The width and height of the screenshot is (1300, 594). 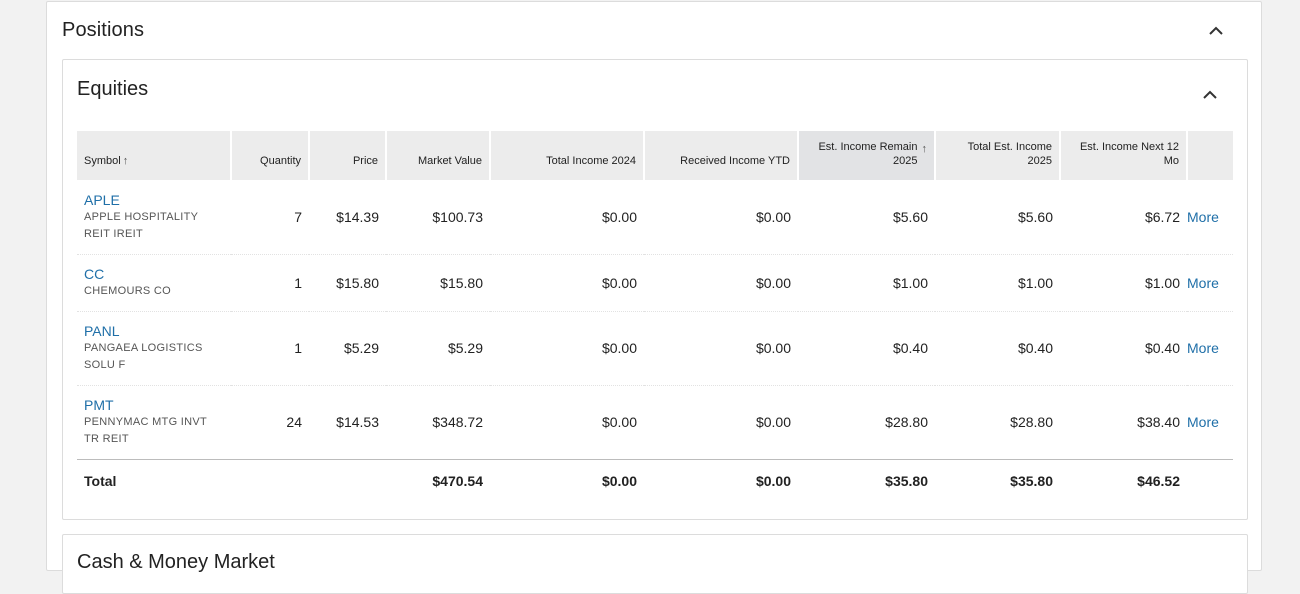 What do you see at coordinates (347, 217) in the screenshot?
I see `price-cell: $14.39` at bounding box center [347, 217].